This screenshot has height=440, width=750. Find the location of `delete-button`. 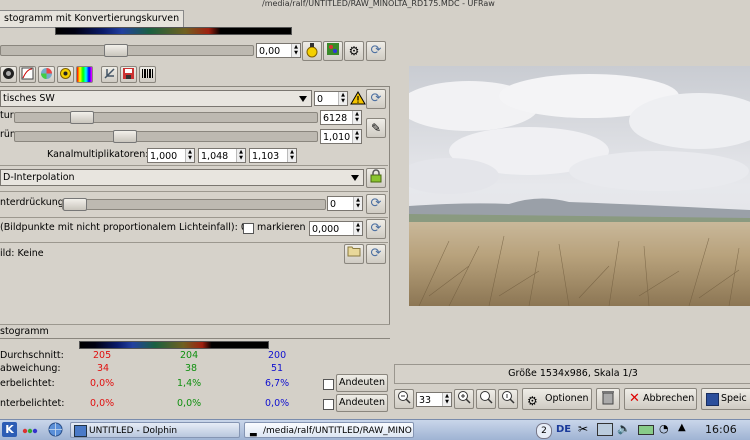

delete-button is located at coordinates (608, 399).